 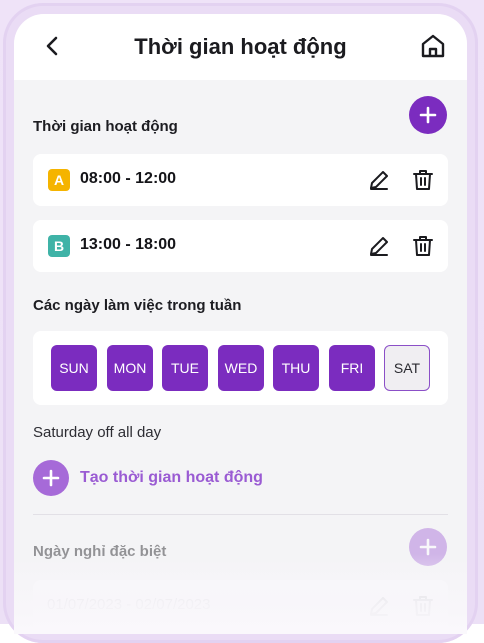 I want to click on home-button, so click(x=433, y=46).